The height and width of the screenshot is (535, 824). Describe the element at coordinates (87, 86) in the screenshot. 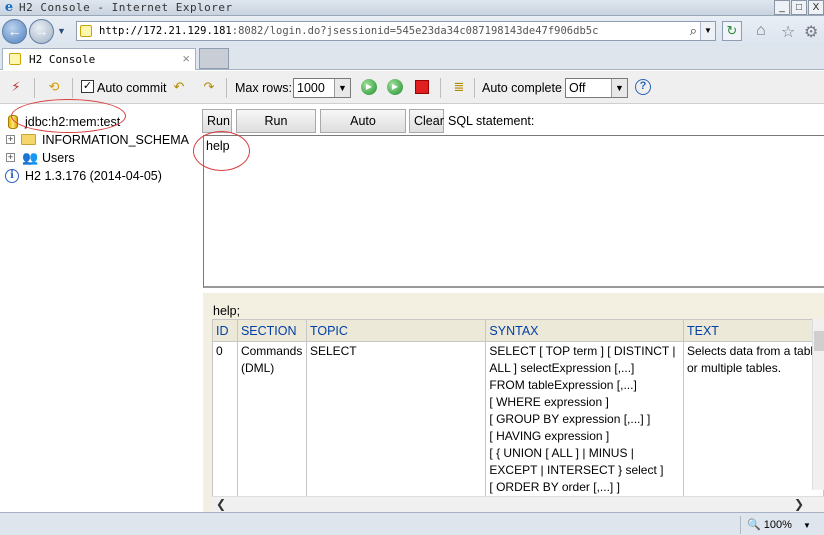

I see `auto-commit-checkbox: ✓` at that location.